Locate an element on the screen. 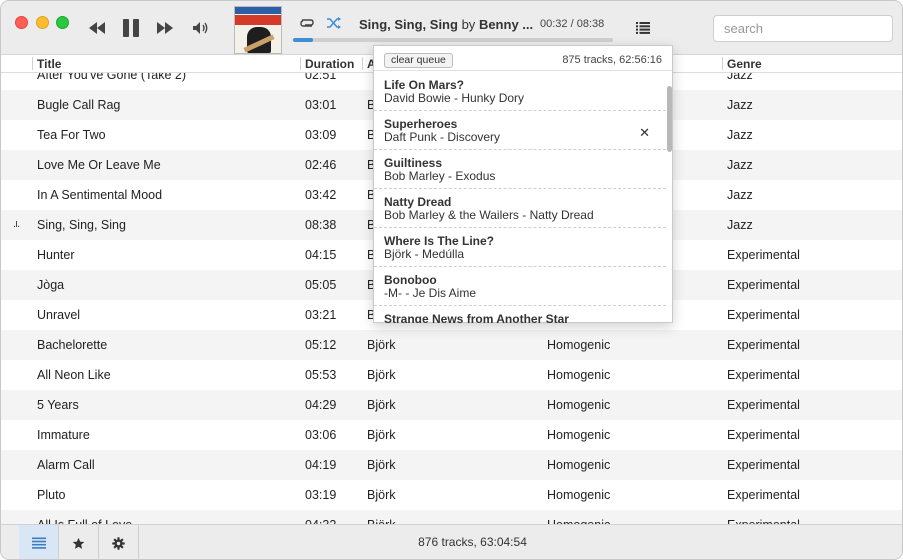 This screenshot has height=560, width=903. queue-count: 875 tracks, 62:56:16 is located at coordinates (612, 60).